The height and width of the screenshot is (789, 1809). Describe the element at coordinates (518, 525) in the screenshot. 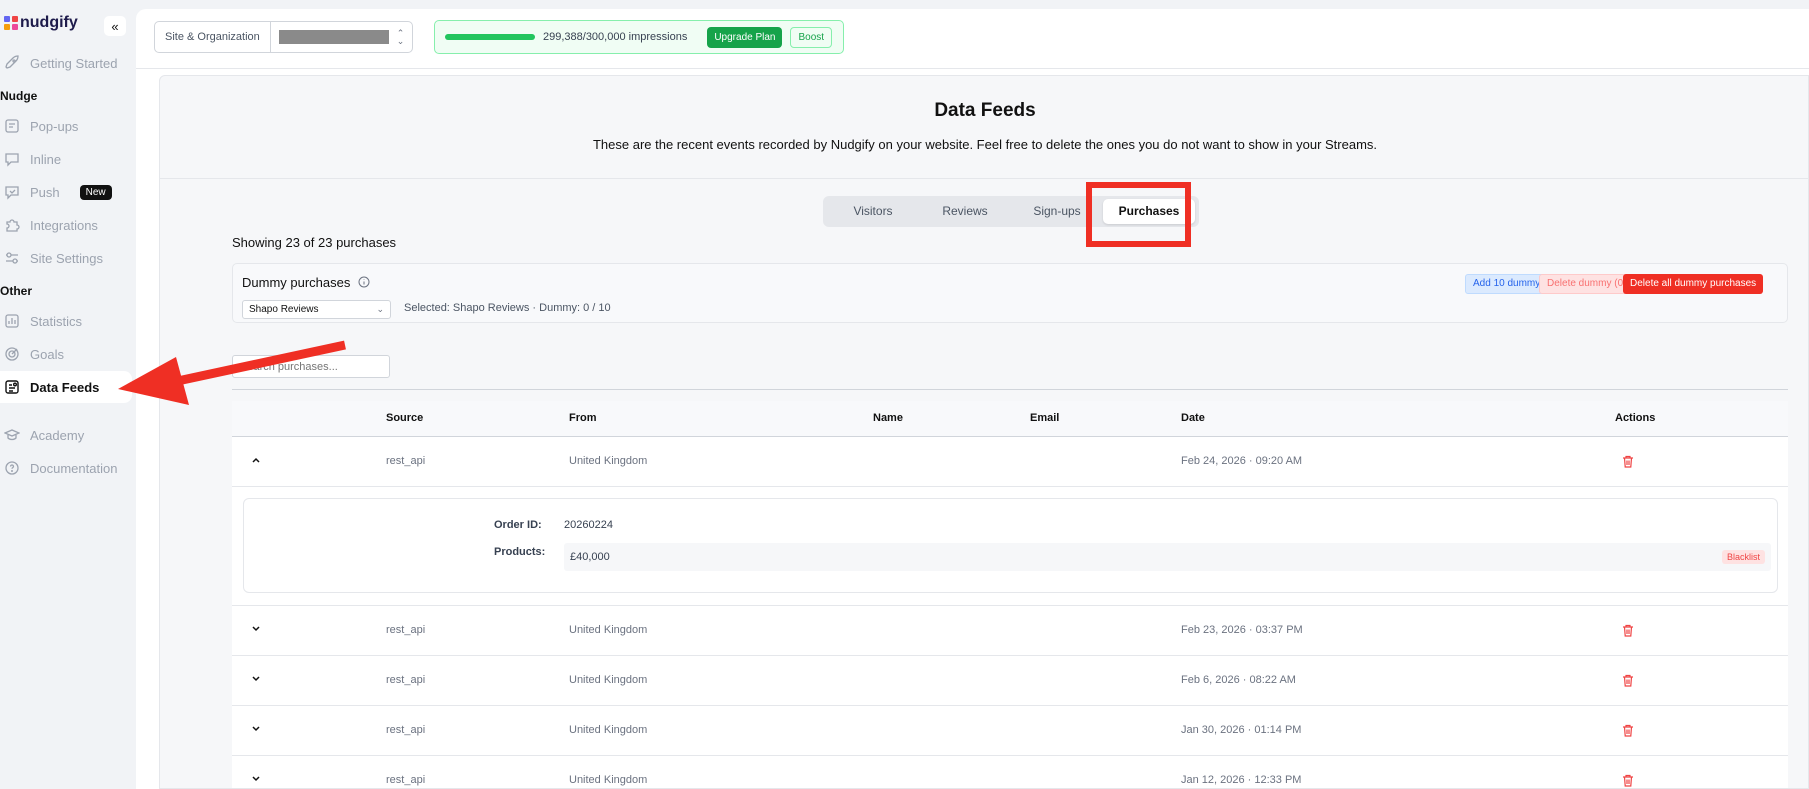

I see `order-id-label: Order ID:` at that location.